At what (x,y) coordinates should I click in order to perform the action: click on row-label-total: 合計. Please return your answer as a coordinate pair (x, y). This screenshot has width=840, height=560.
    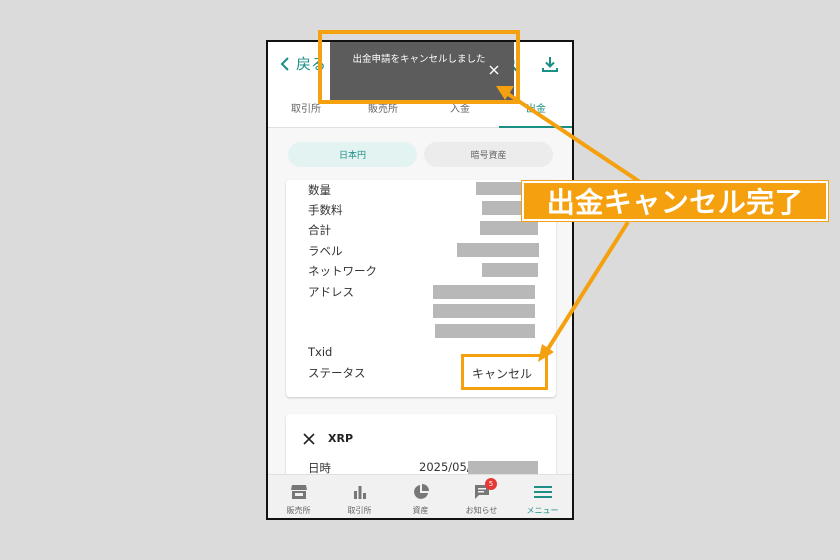
    Looking at the image, I should click on (319, 230).